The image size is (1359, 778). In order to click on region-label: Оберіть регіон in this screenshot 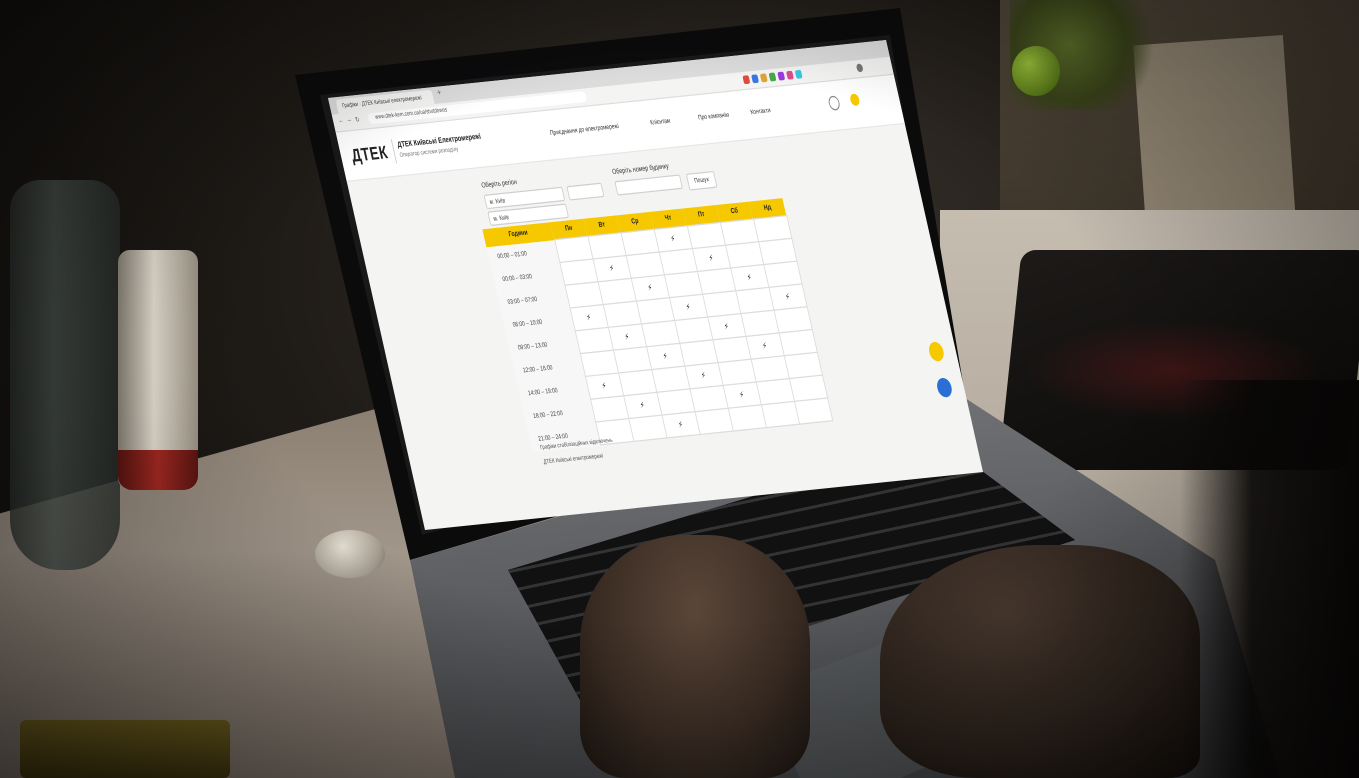, I will do `click(499, 185)`.